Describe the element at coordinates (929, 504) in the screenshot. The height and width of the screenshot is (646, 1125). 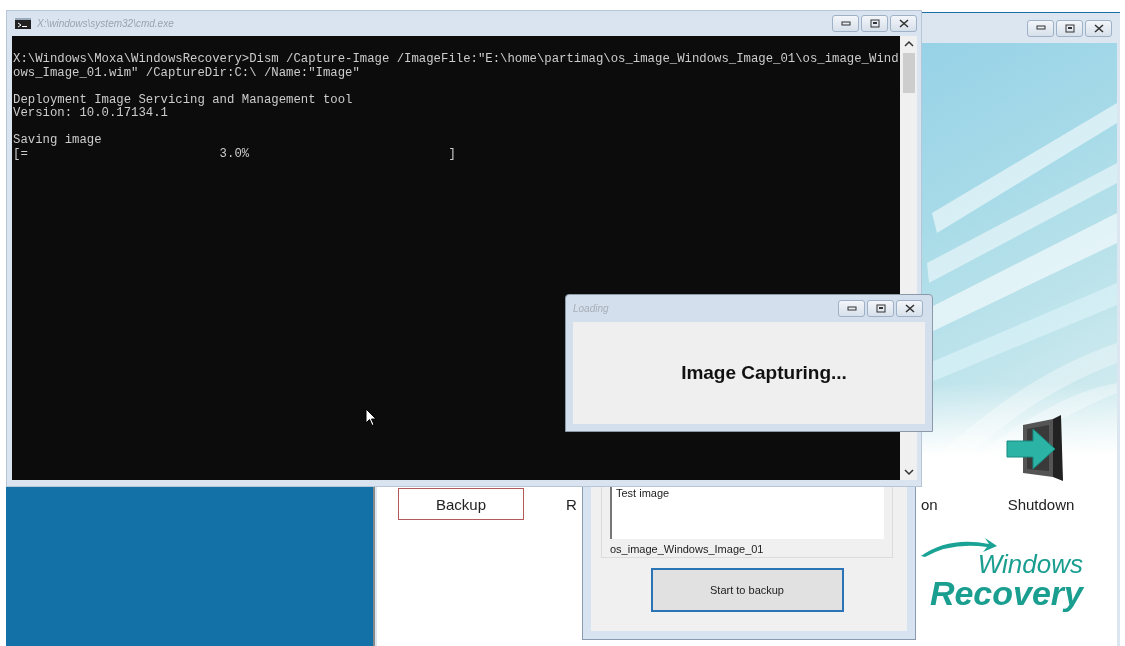
I see `menu-item: on` at that location.